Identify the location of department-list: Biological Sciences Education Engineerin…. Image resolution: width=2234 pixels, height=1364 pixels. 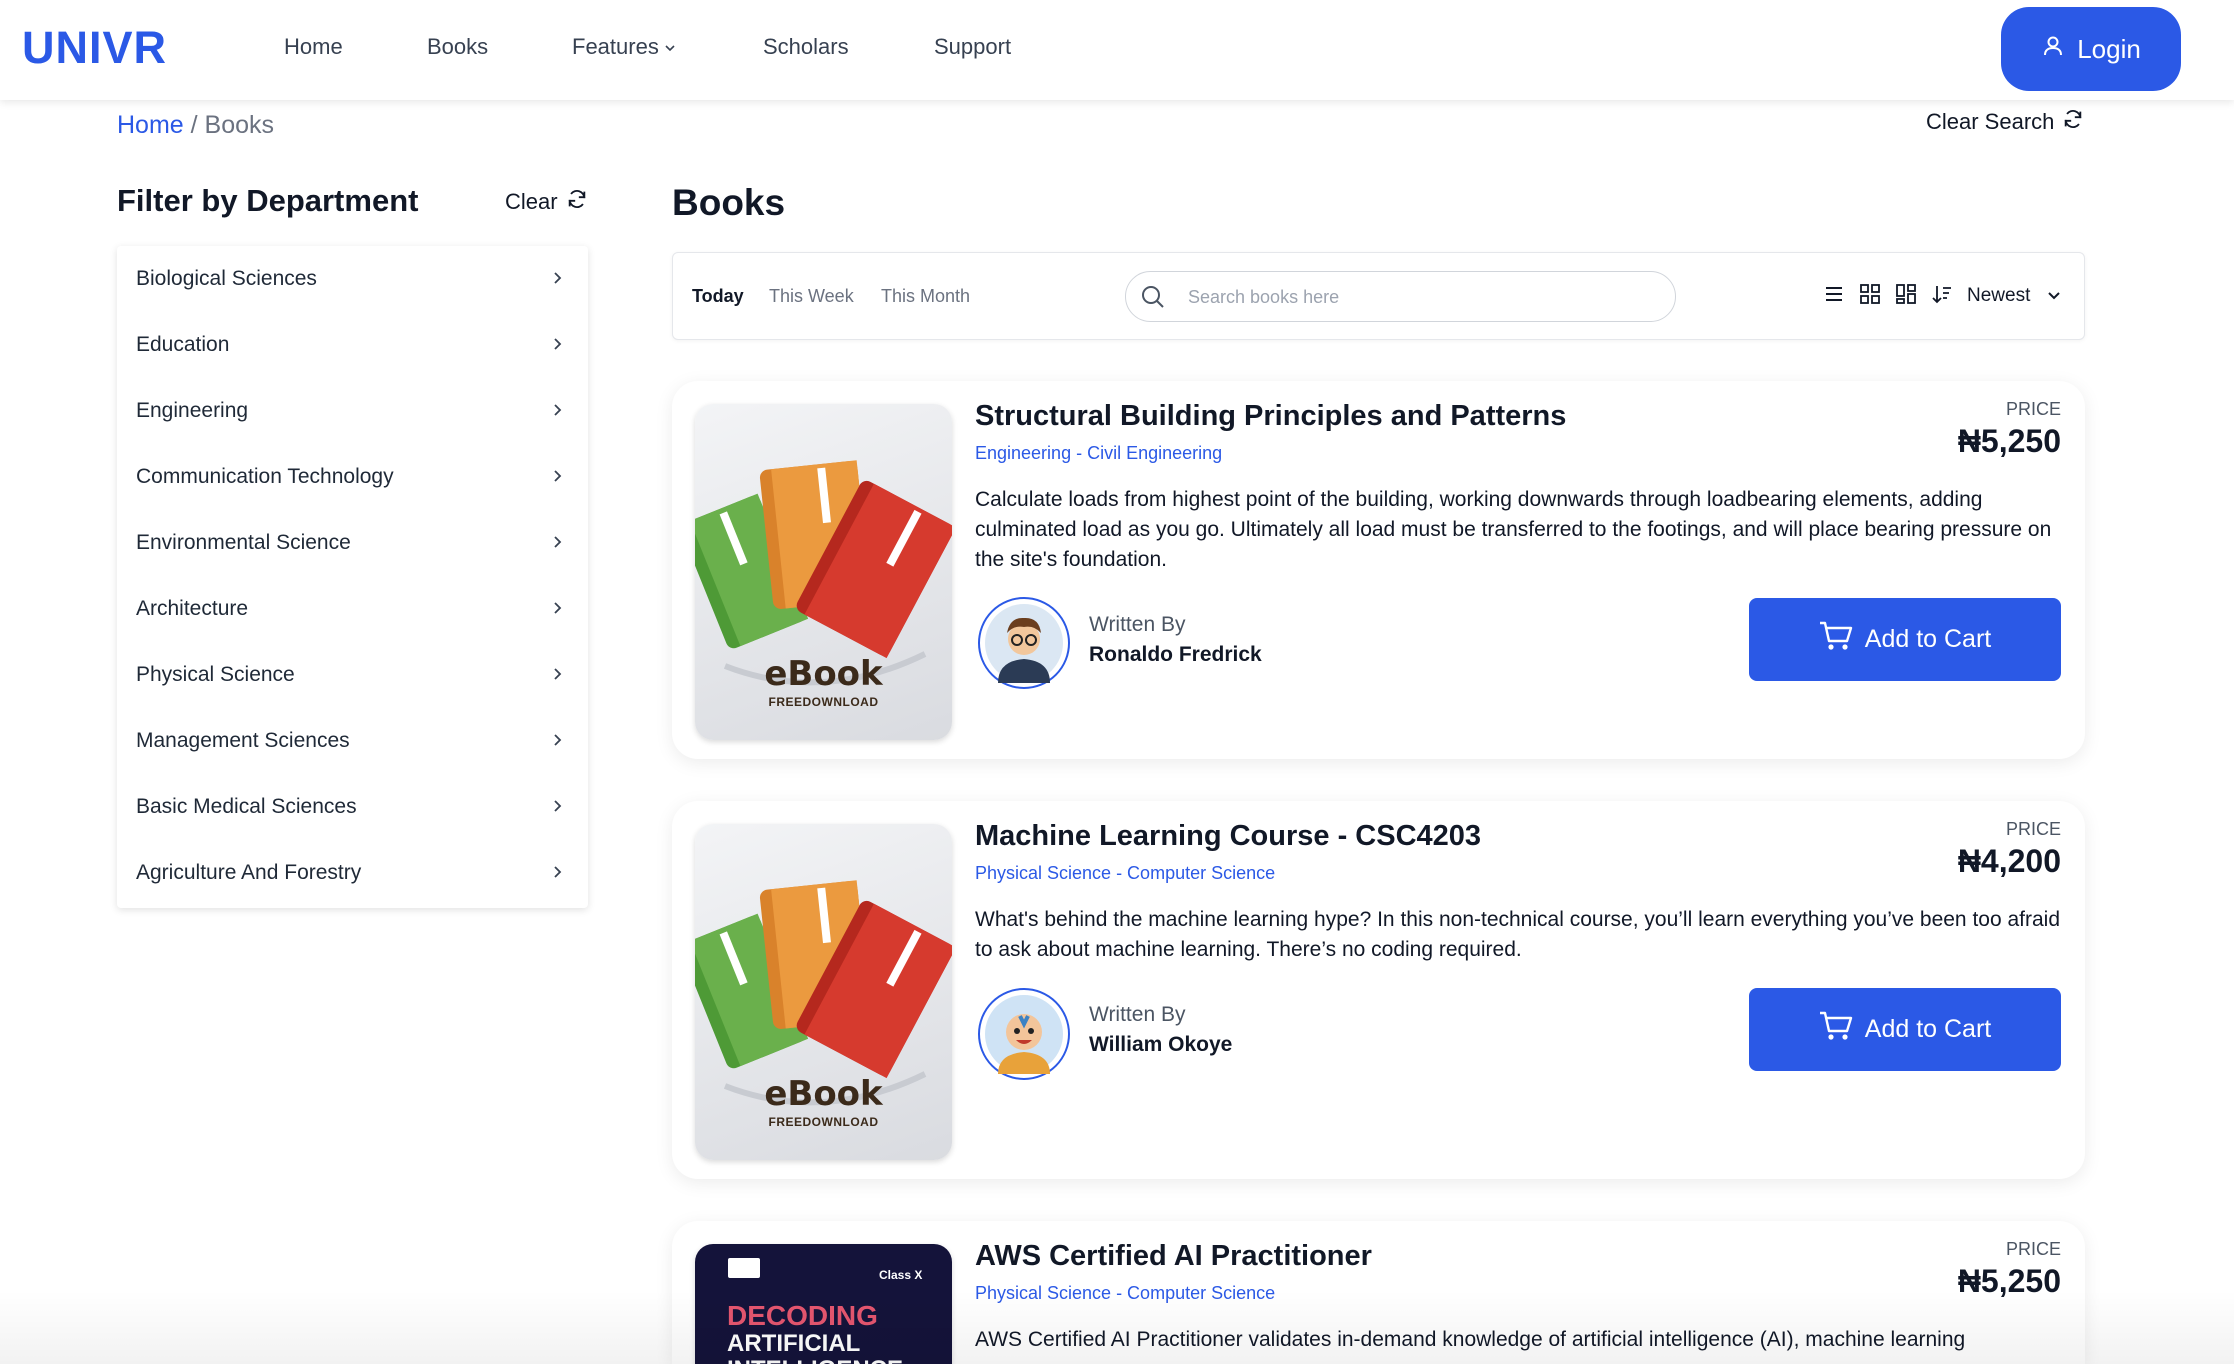
(352, 577).